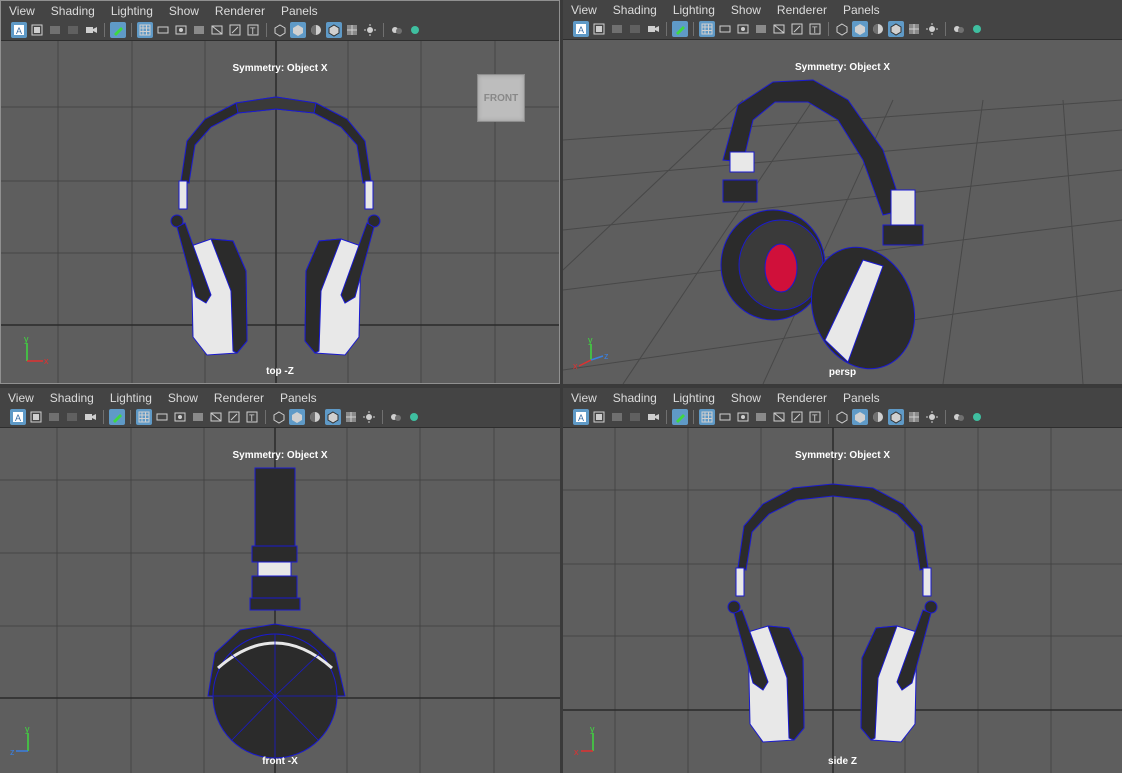 This screenshot has width=1122, height=773. Describe the element at coordinates (501, 98) in the screenshot. I see `view-cube: FRONT` at that location.